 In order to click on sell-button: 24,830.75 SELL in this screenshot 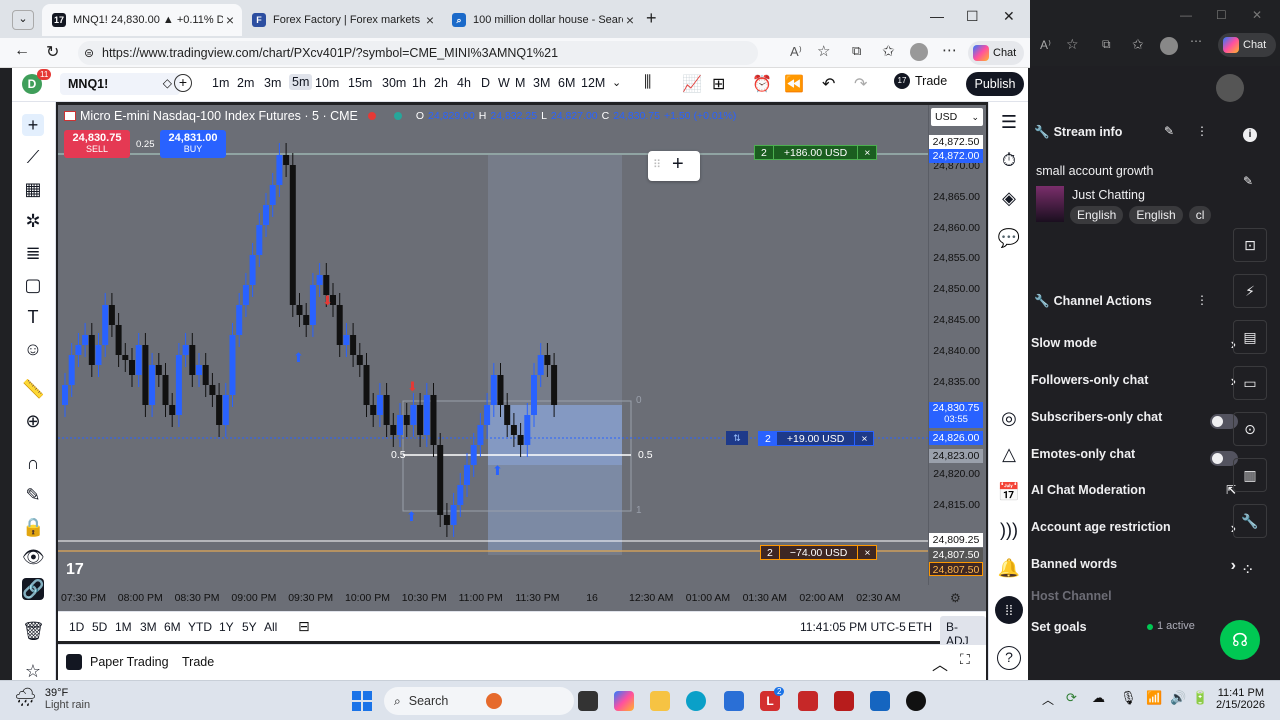, I will do `click(97, 144)`.